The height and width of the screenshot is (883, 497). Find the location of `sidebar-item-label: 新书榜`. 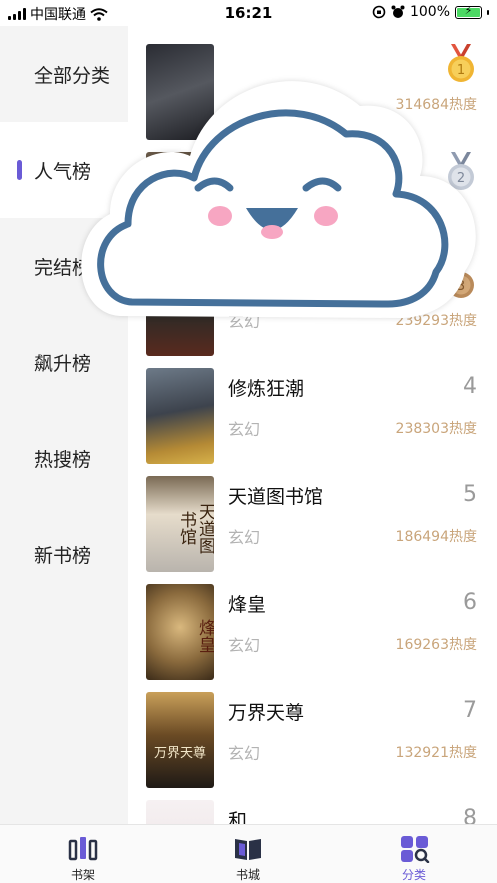

sidebar-item-label: 新书榜 is located at coordinates (63, 555).